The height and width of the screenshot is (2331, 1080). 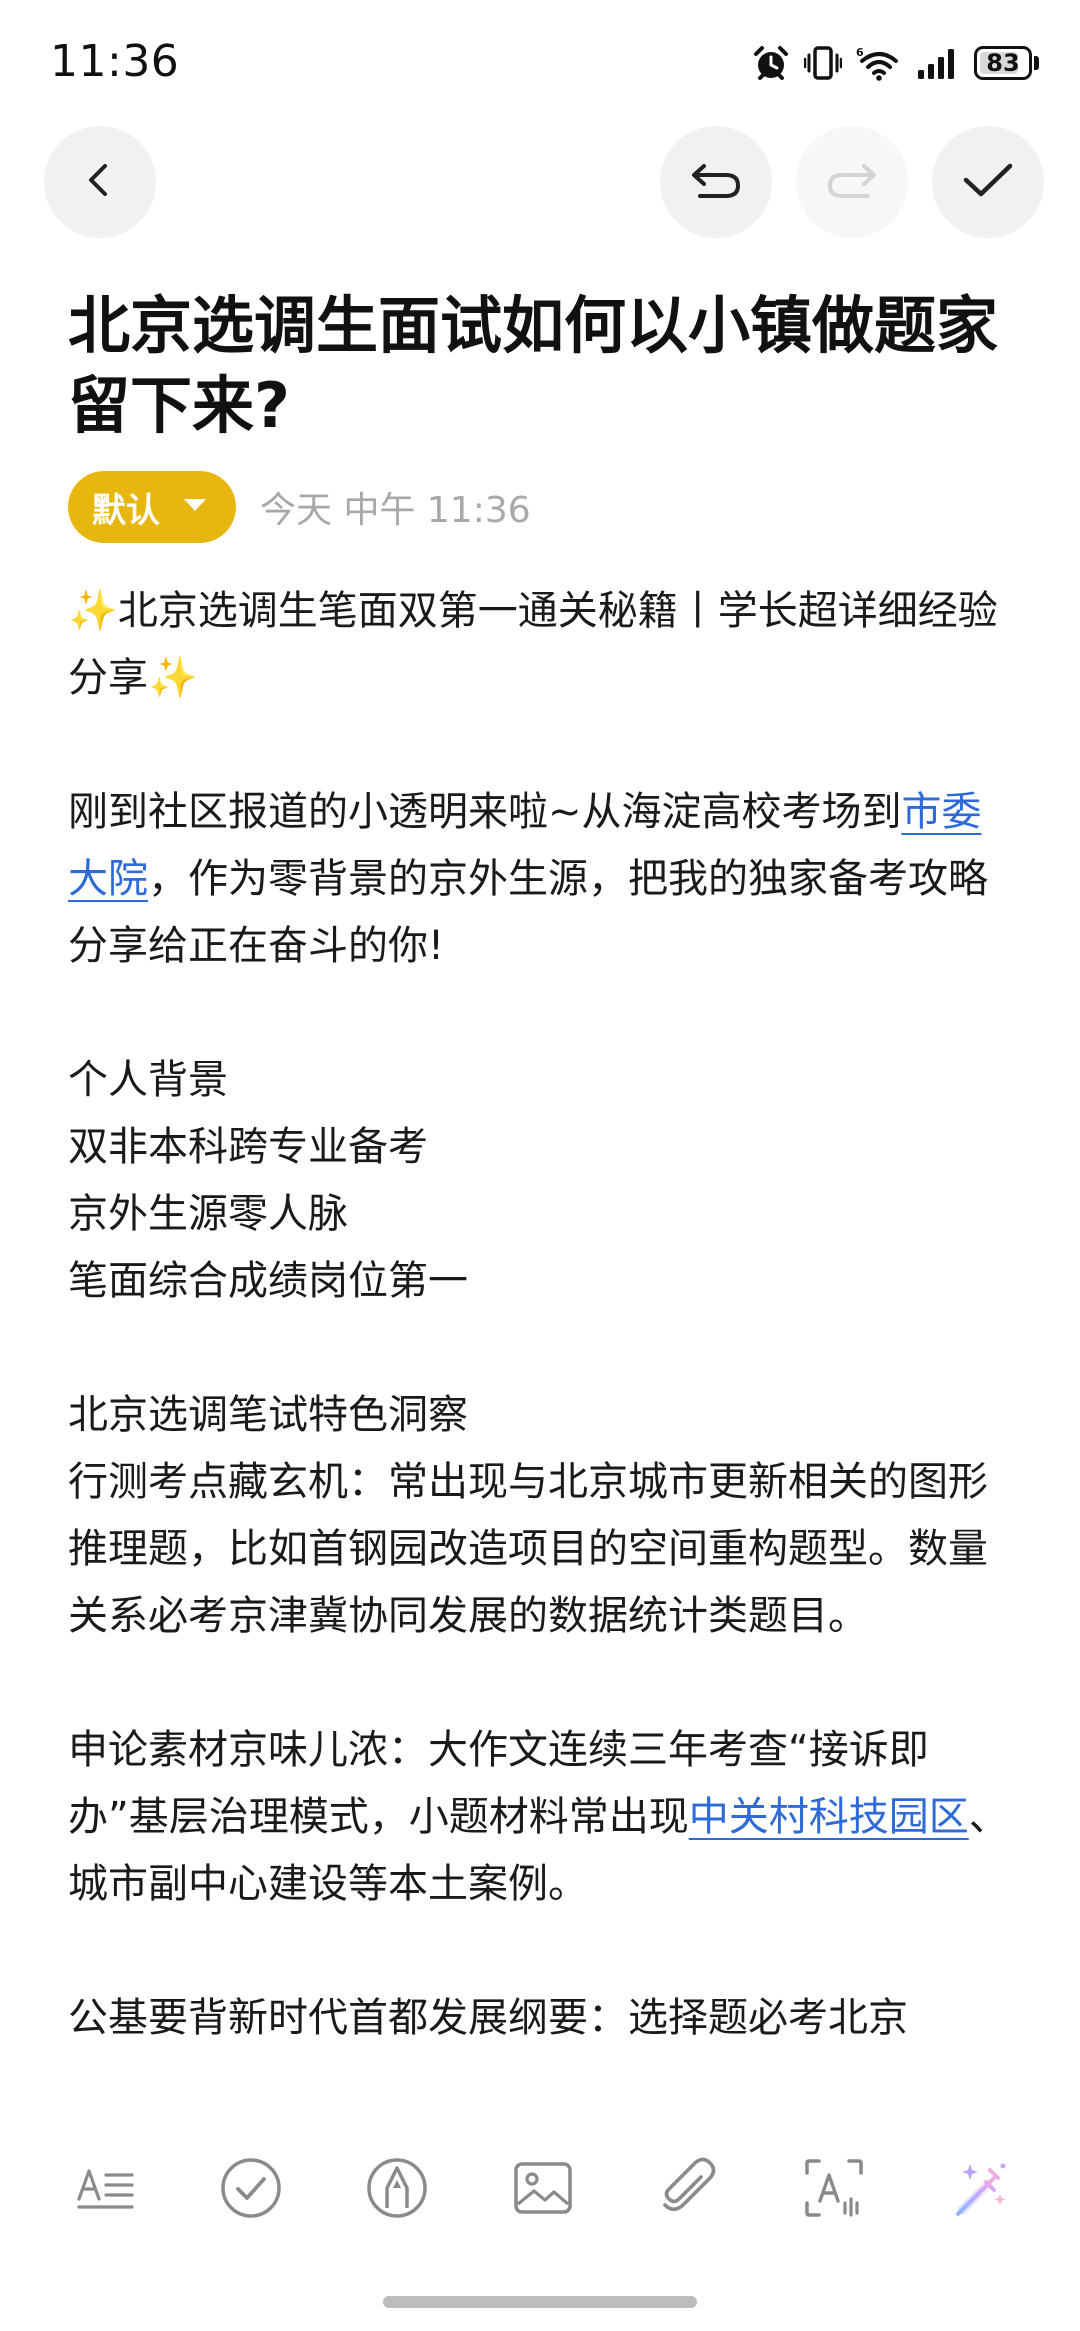 What do you see at coordinates (208, 1214) in the screenshot?
I see `background-item: 京外生源零人脉` at bounding box center [208, 1214].